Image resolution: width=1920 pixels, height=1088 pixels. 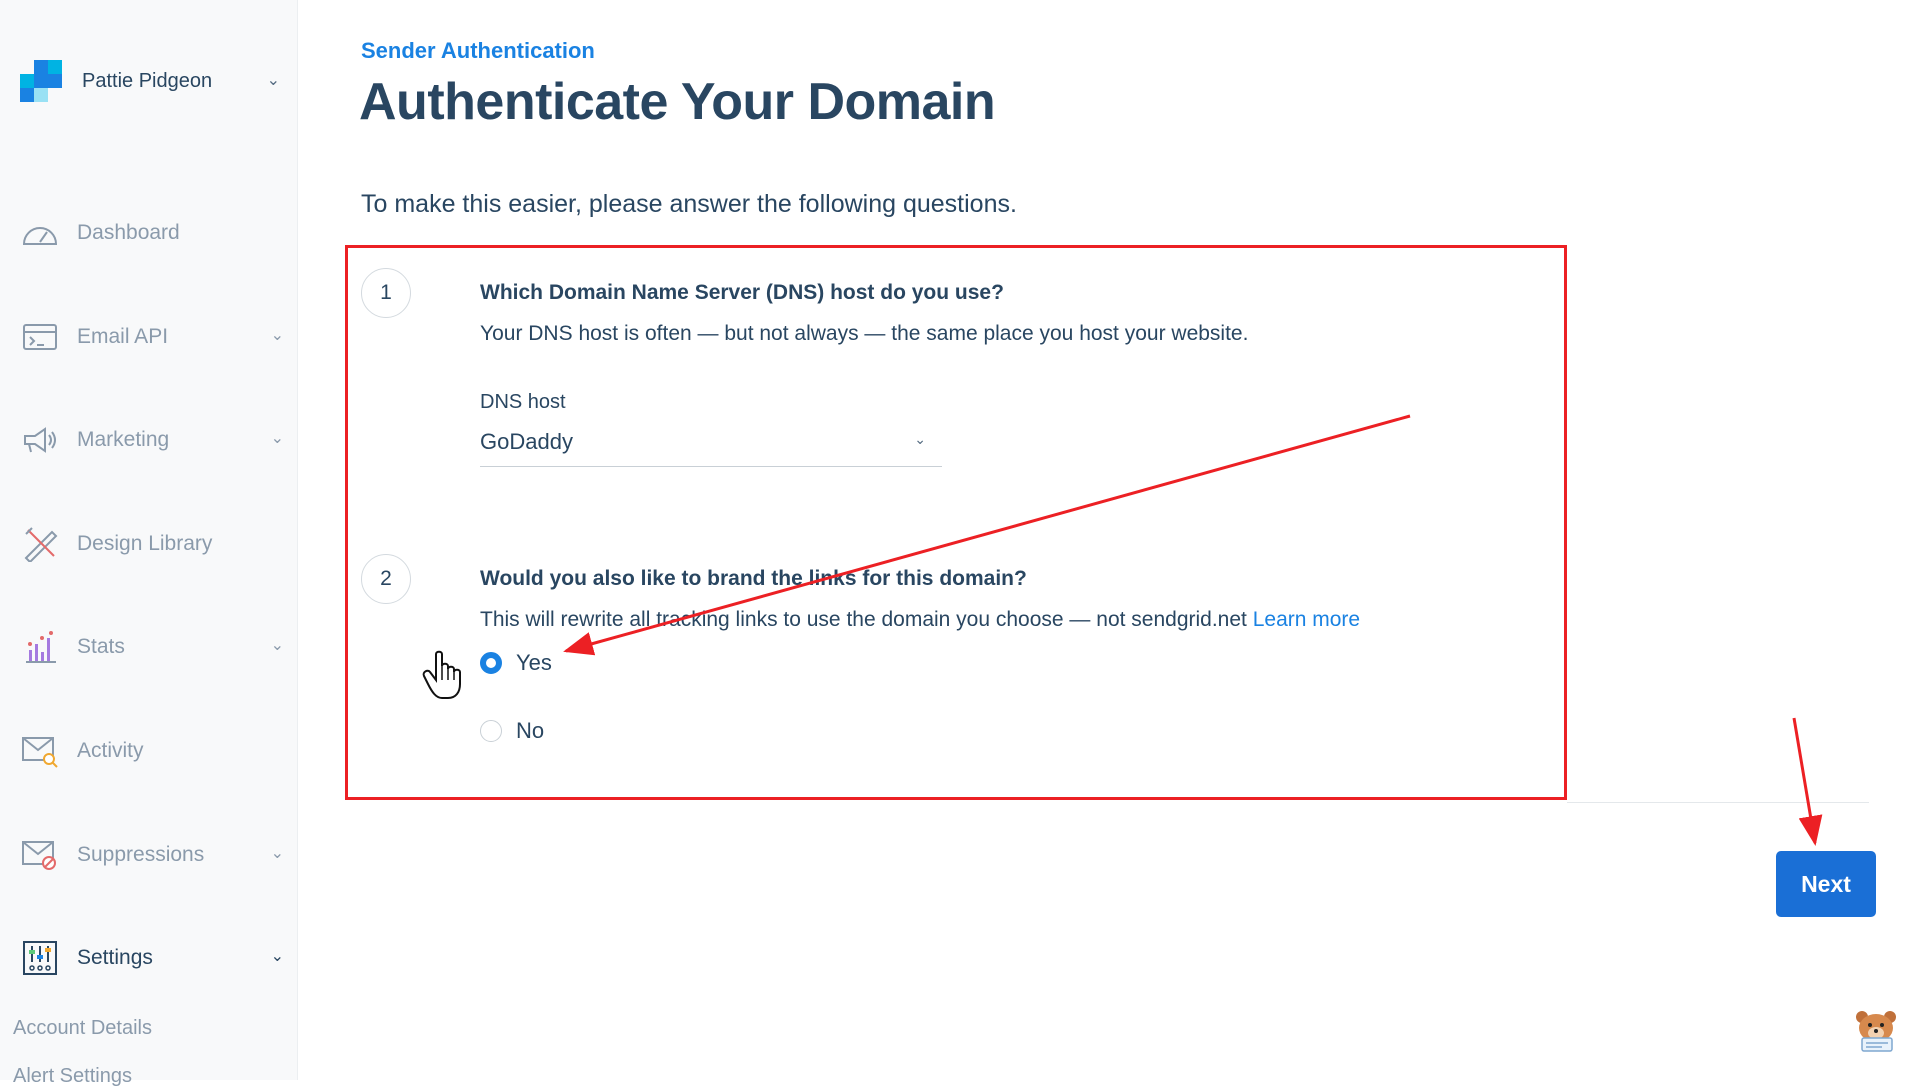 I want to click on mascot-bear-icon, so click(x=1876, y=1031).